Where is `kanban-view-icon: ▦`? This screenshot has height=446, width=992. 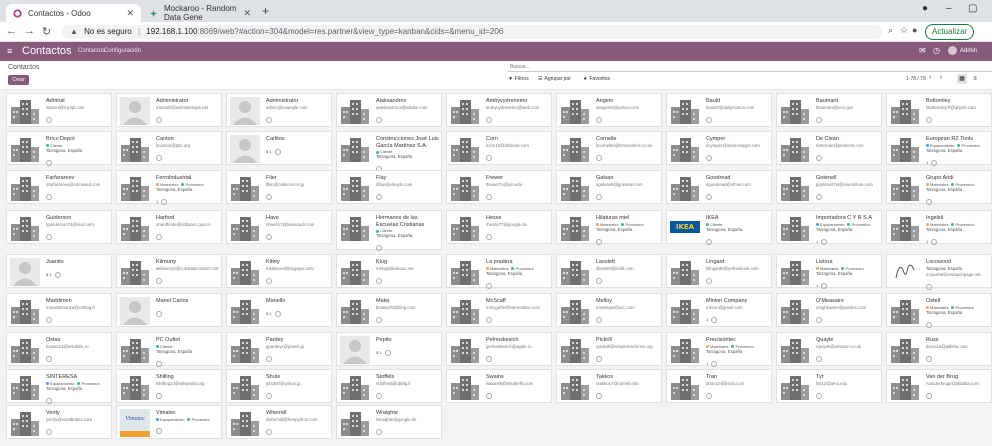 kanban-view-icon: ▦ is located at coordinates (962, 79).